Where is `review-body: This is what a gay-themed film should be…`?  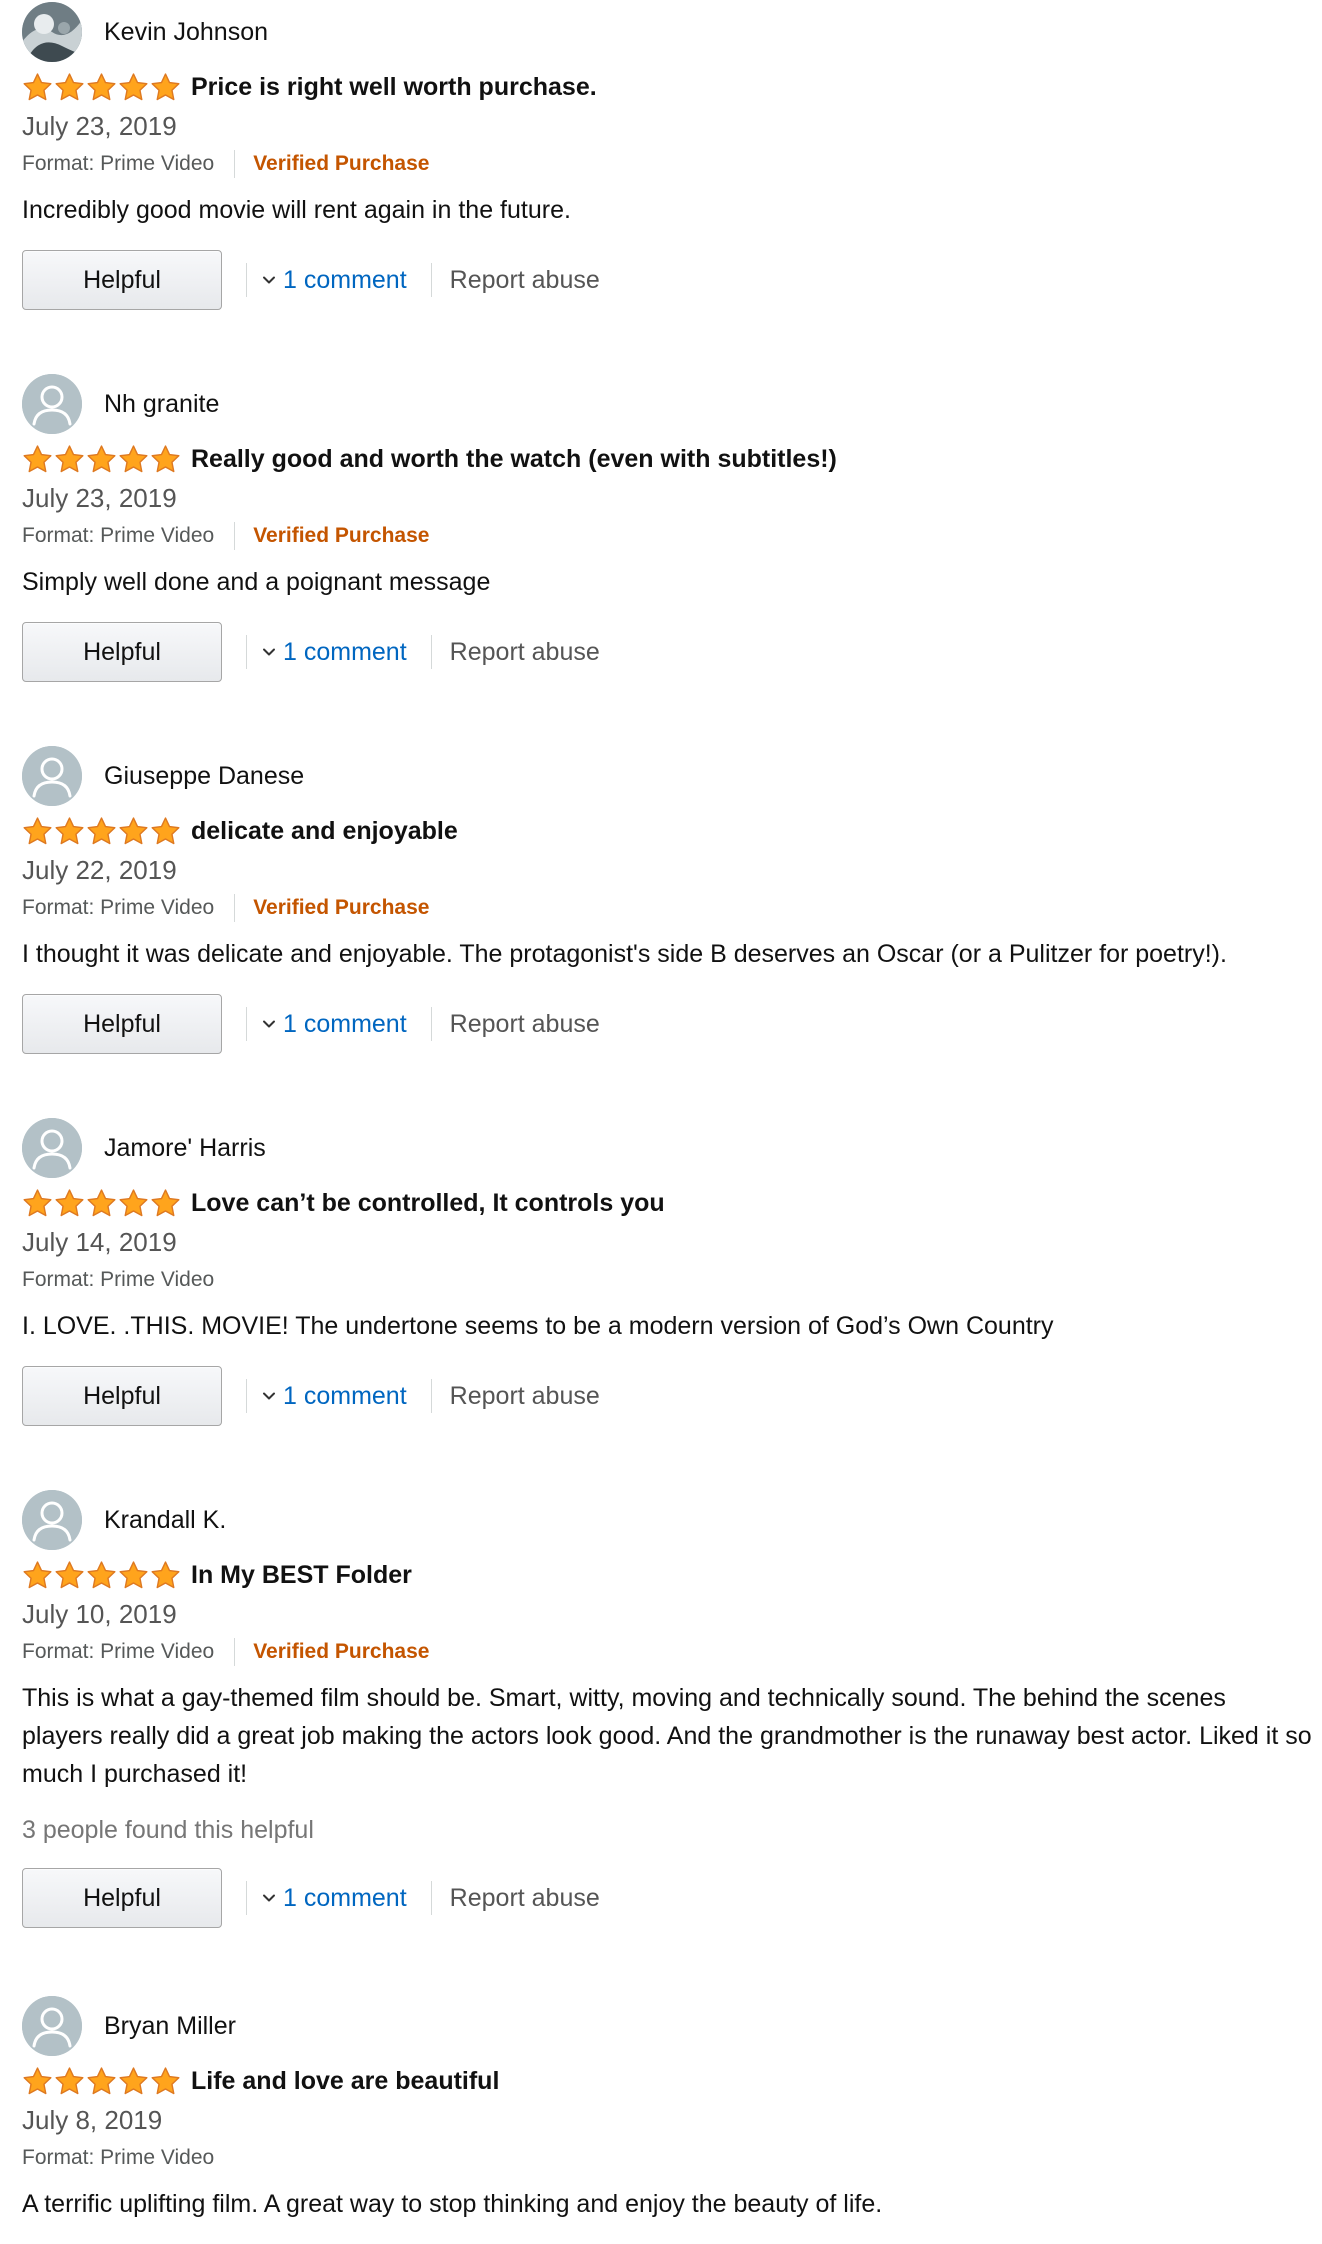 review-body: This is what a gay-themed film should be… is located at coordinates (667, 1736).